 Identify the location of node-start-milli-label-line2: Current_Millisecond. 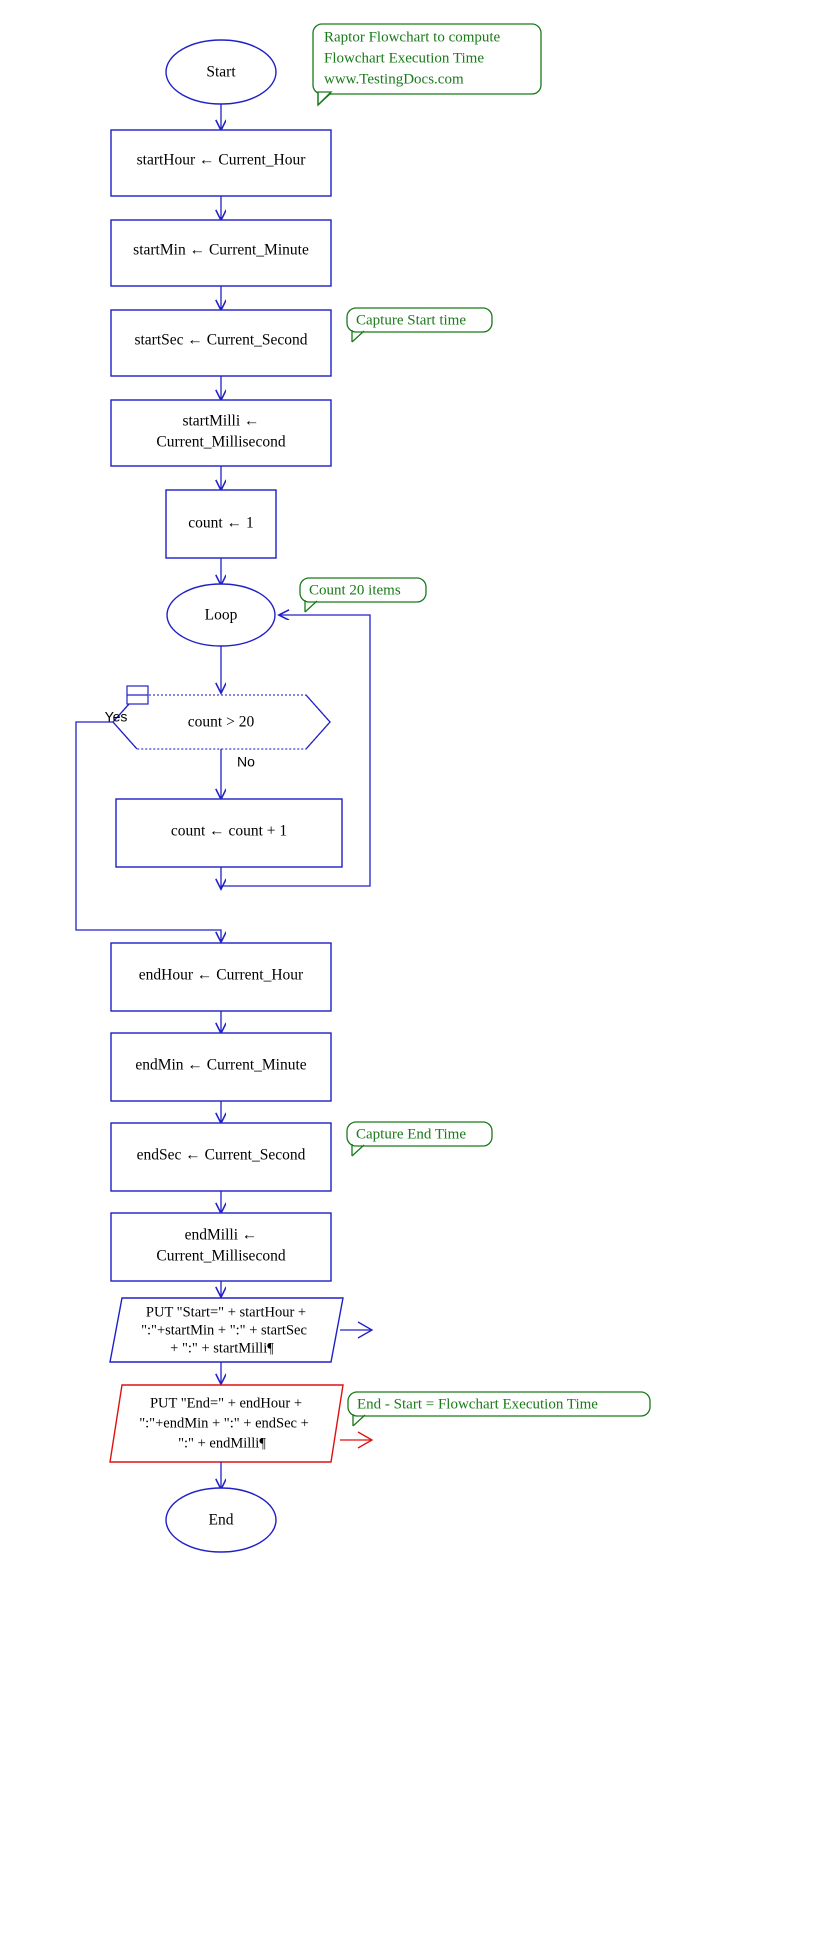
(220, 442).